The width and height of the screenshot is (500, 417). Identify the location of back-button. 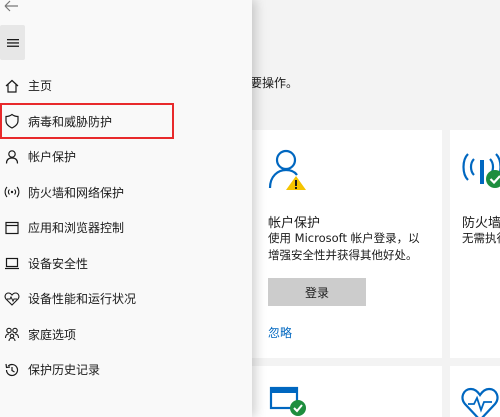
(14, 7).